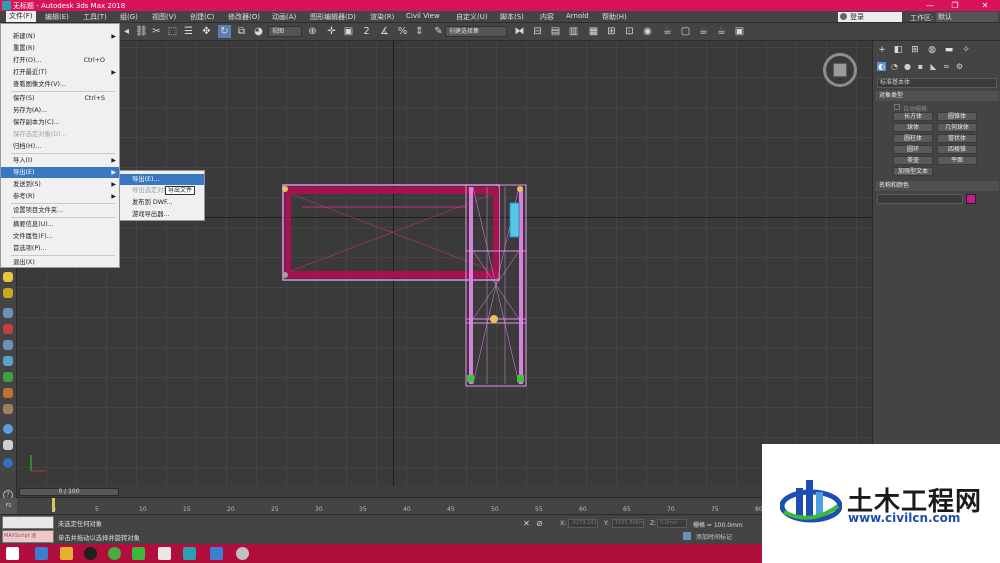  What do you see at coordinates (8, 506) in the screenshot?
I see `mini-curve-editor-button: FS` at bounding box center [8, 506].